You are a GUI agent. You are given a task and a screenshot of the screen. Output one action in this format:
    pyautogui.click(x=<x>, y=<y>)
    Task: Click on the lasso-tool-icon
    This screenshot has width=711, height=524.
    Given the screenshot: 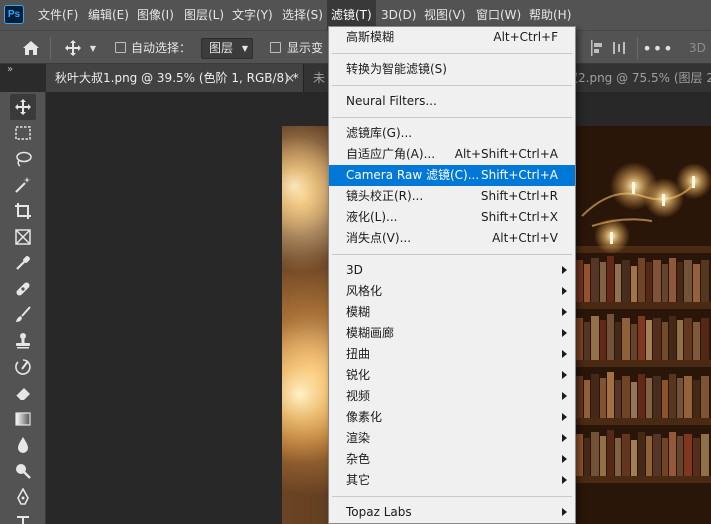 What is the action you would take?
    pyautogui.click(x=23, y=159)
    